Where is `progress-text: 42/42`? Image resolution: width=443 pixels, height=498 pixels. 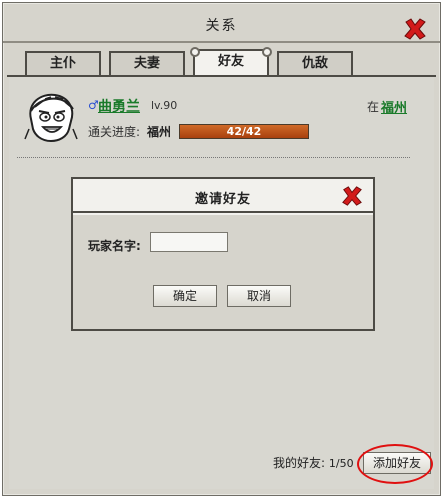 progress-text: 42/42 is located at coordinates (244, 131).